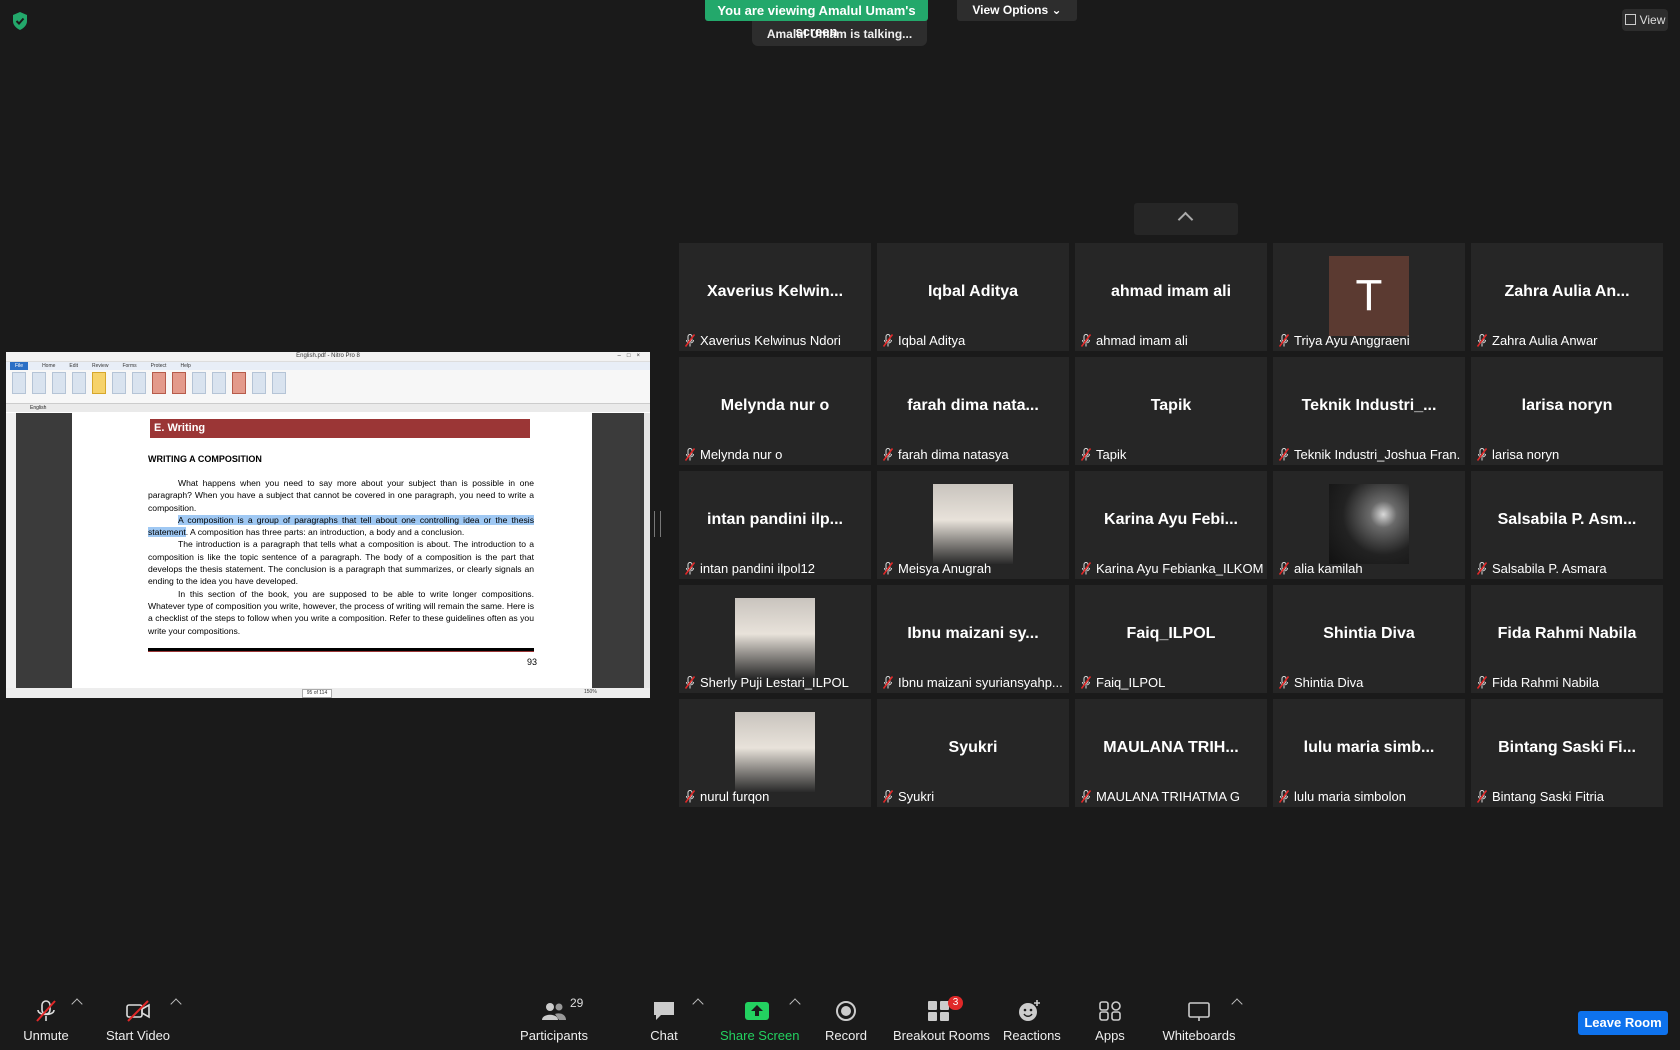  What do you see at coordinates (279, 383) in the screenshot?
I see `to-other-icon` at bounding box center [279, 383].